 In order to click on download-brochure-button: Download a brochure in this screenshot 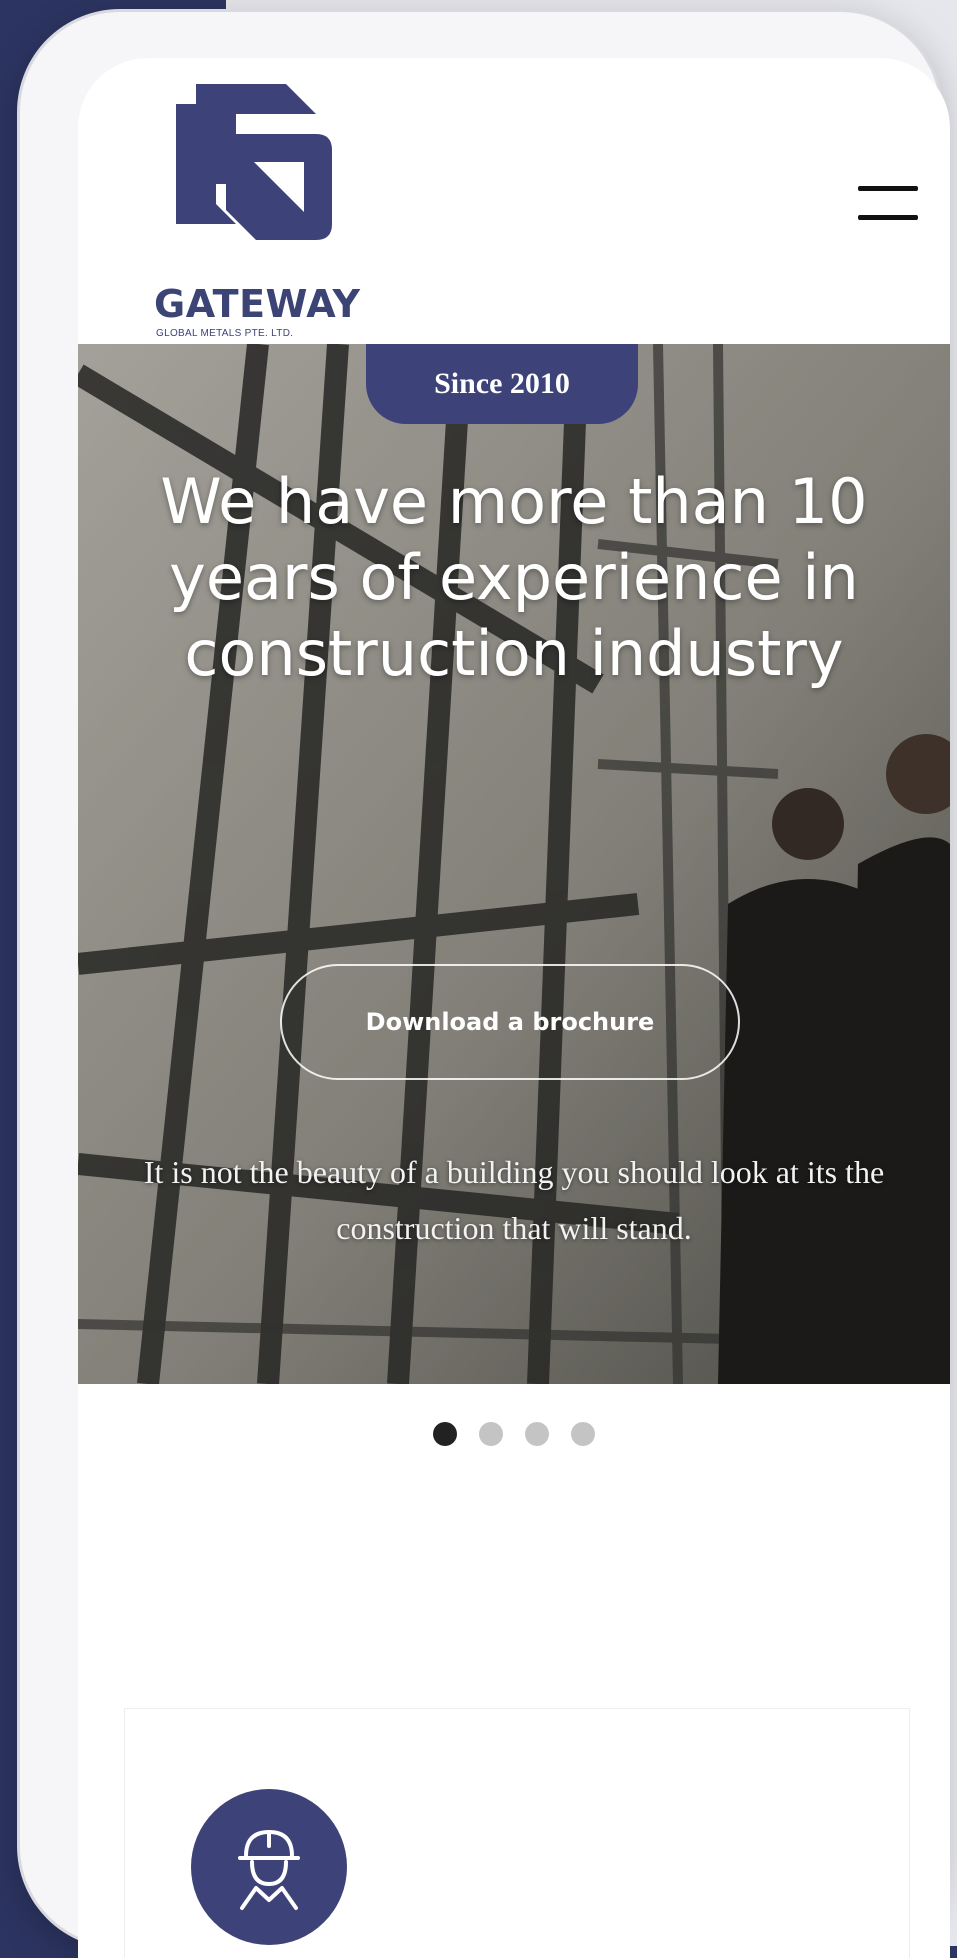, I will do `click(510, 1022)`.